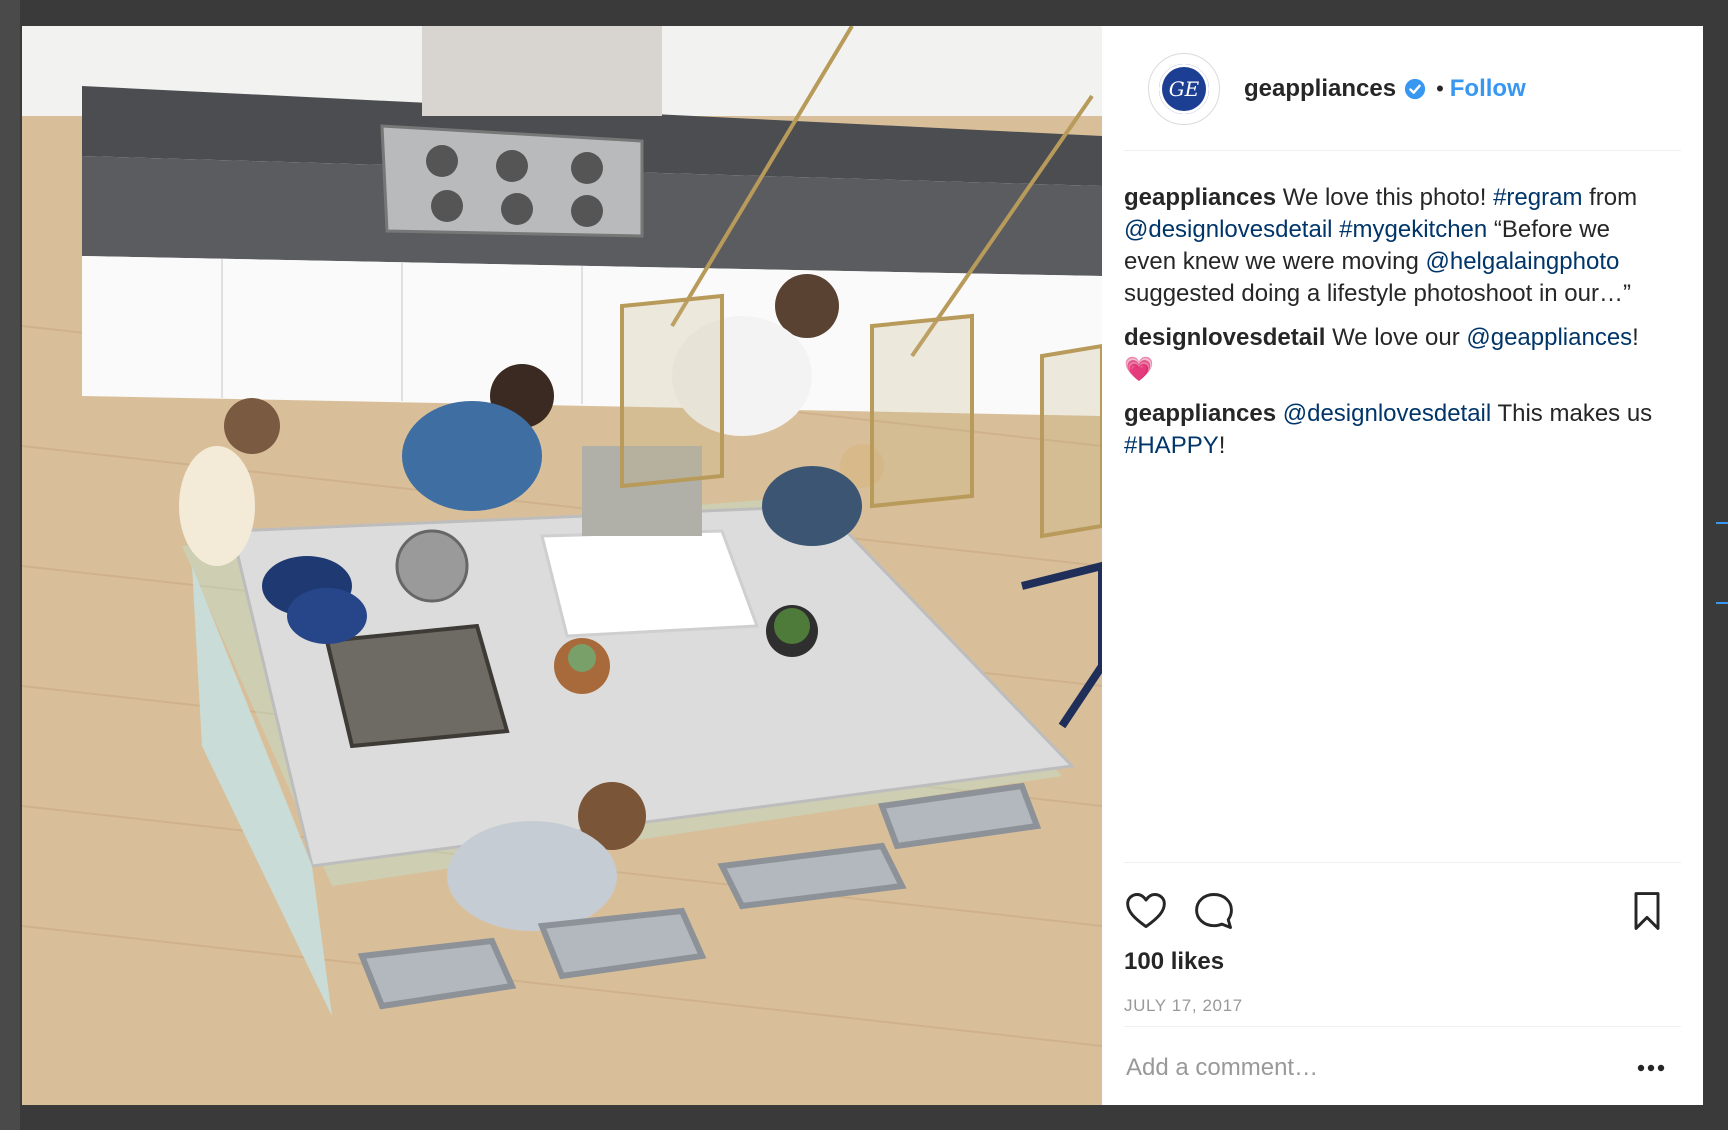 This screenshot has width=1728, height=1130. Describe the element at coordinates (1385, 197) in the screenshot. I see `comment-text: We love this photo!` at that location.